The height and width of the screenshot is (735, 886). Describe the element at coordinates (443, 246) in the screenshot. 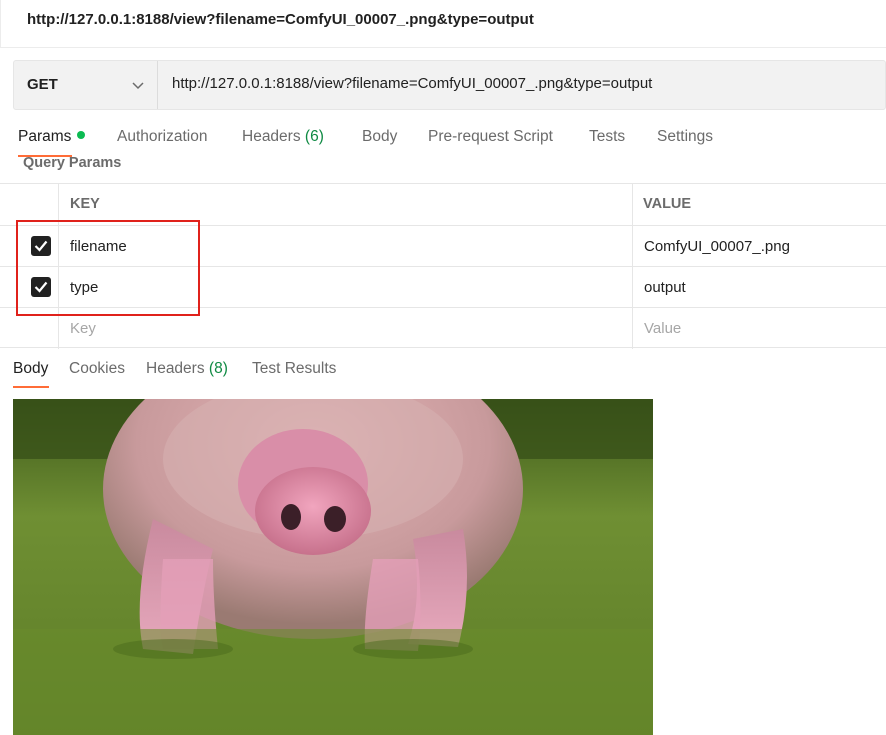

I see `table-row: filename ComfyUI_00007_.png` at that location.